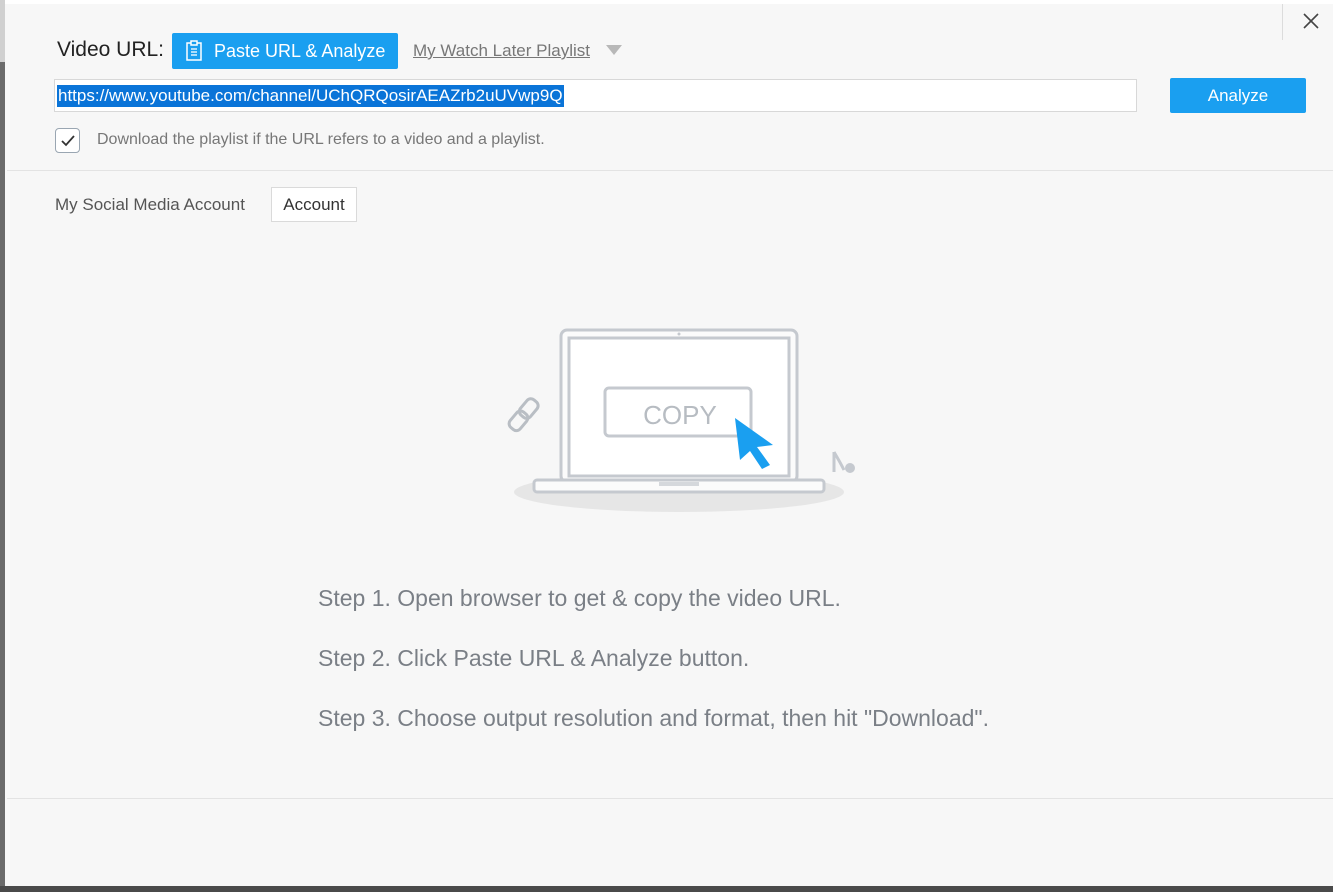 The width and height of the screenshot is (1333, 892). What do you see at coordinates (194, 51) in the screenshot?
I see `clipboard-icon` at bounding box center [194, 51].